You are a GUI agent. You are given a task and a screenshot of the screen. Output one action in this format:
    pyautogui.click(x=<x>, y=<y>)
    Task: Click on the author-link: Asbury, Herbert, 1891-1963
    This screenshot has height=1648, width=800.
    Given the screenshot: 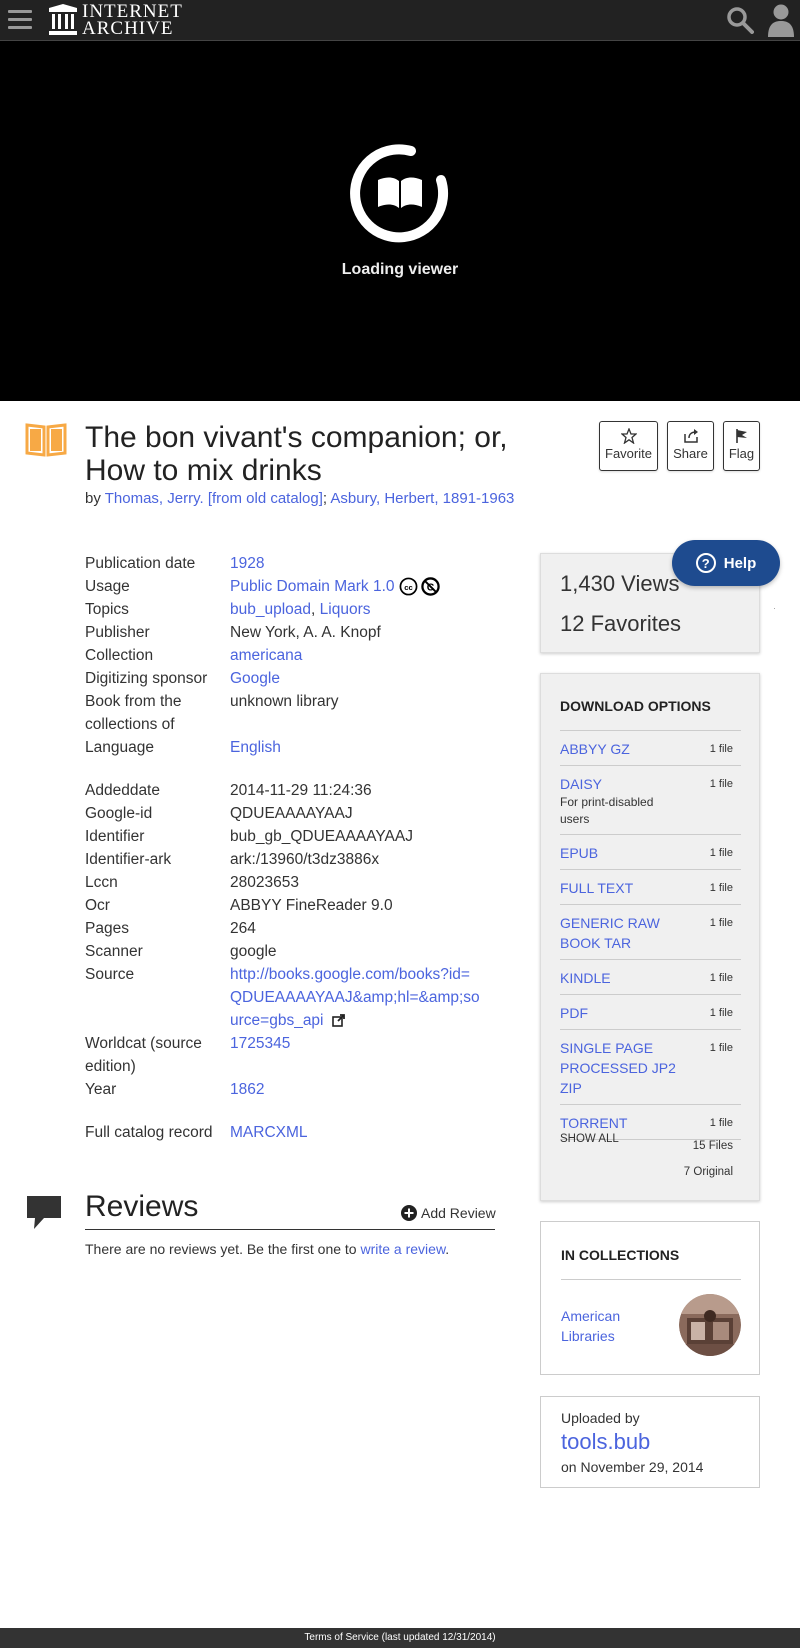 What is the action you would take?
    pyautogui.click(x=422, y=498)
    